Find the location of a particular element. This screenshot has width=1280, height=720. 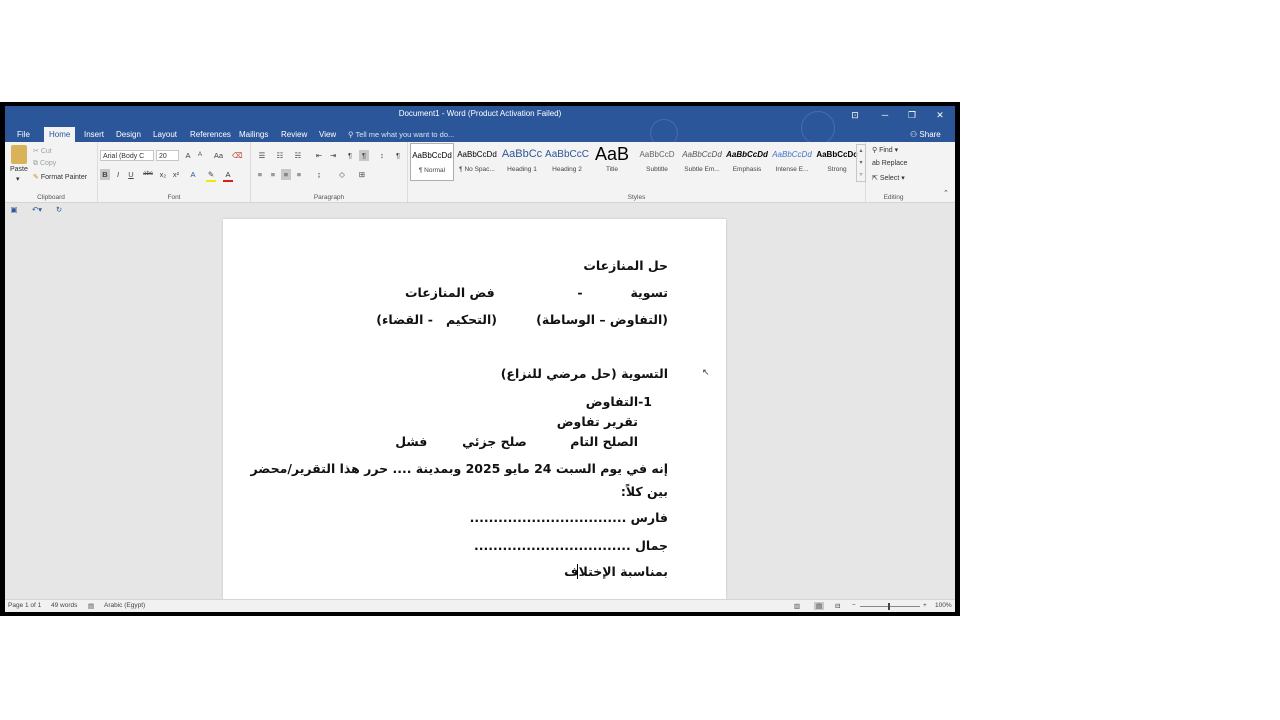

superscript-icon: x² is located at coordinates (176, 174).